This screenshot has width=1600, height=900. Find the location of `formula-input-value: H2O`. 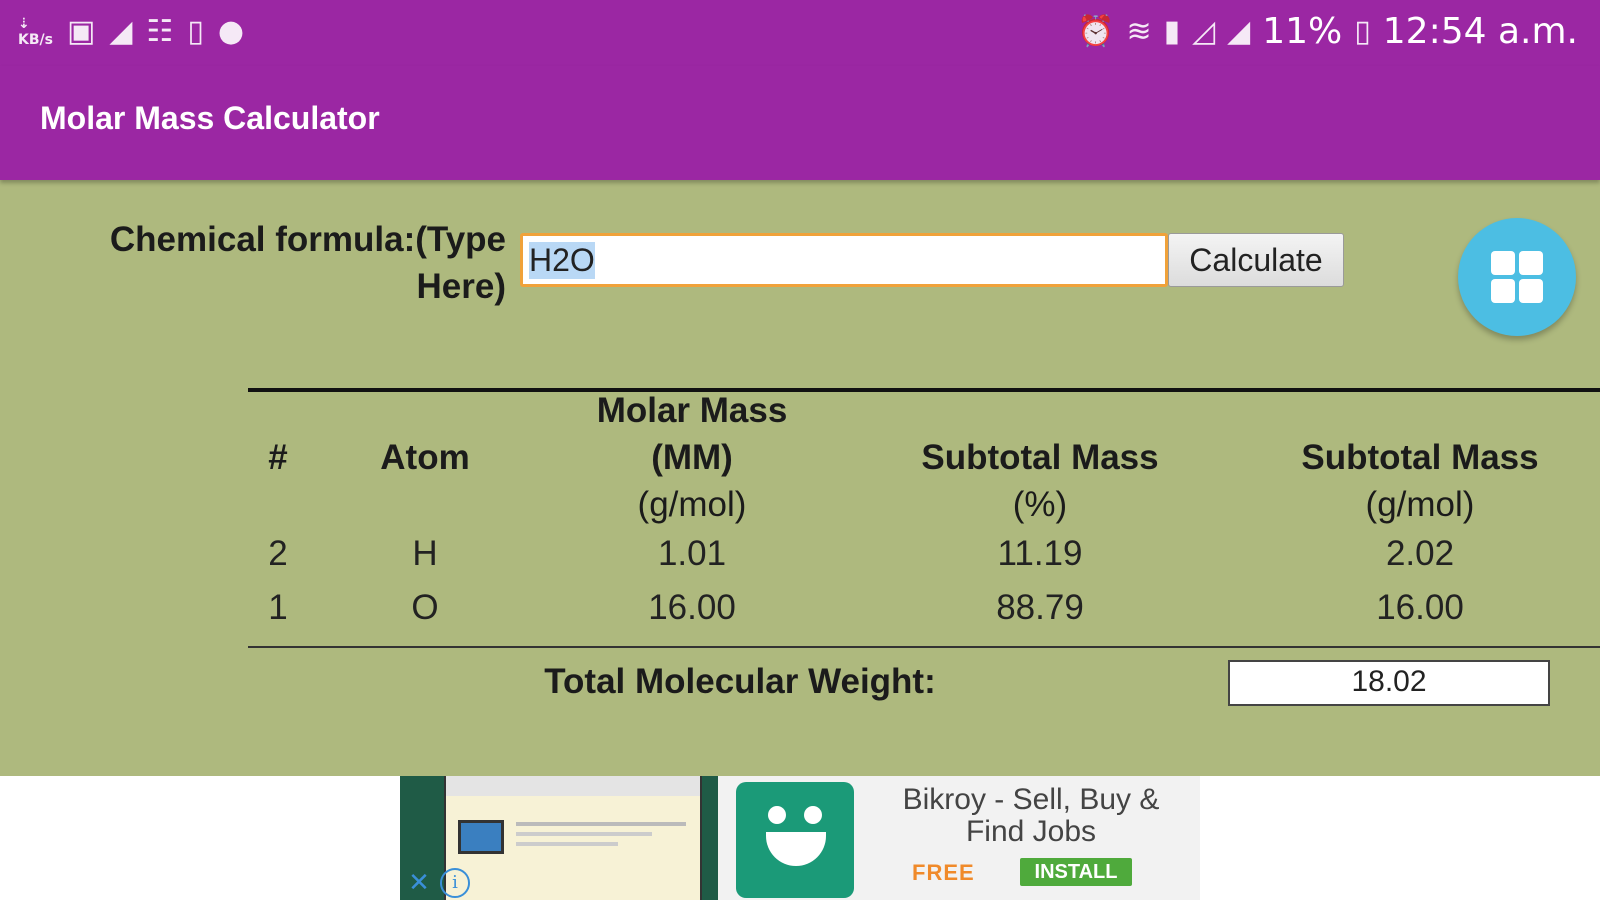

formula-input-value: H2O is located at coordinates (562, 260).